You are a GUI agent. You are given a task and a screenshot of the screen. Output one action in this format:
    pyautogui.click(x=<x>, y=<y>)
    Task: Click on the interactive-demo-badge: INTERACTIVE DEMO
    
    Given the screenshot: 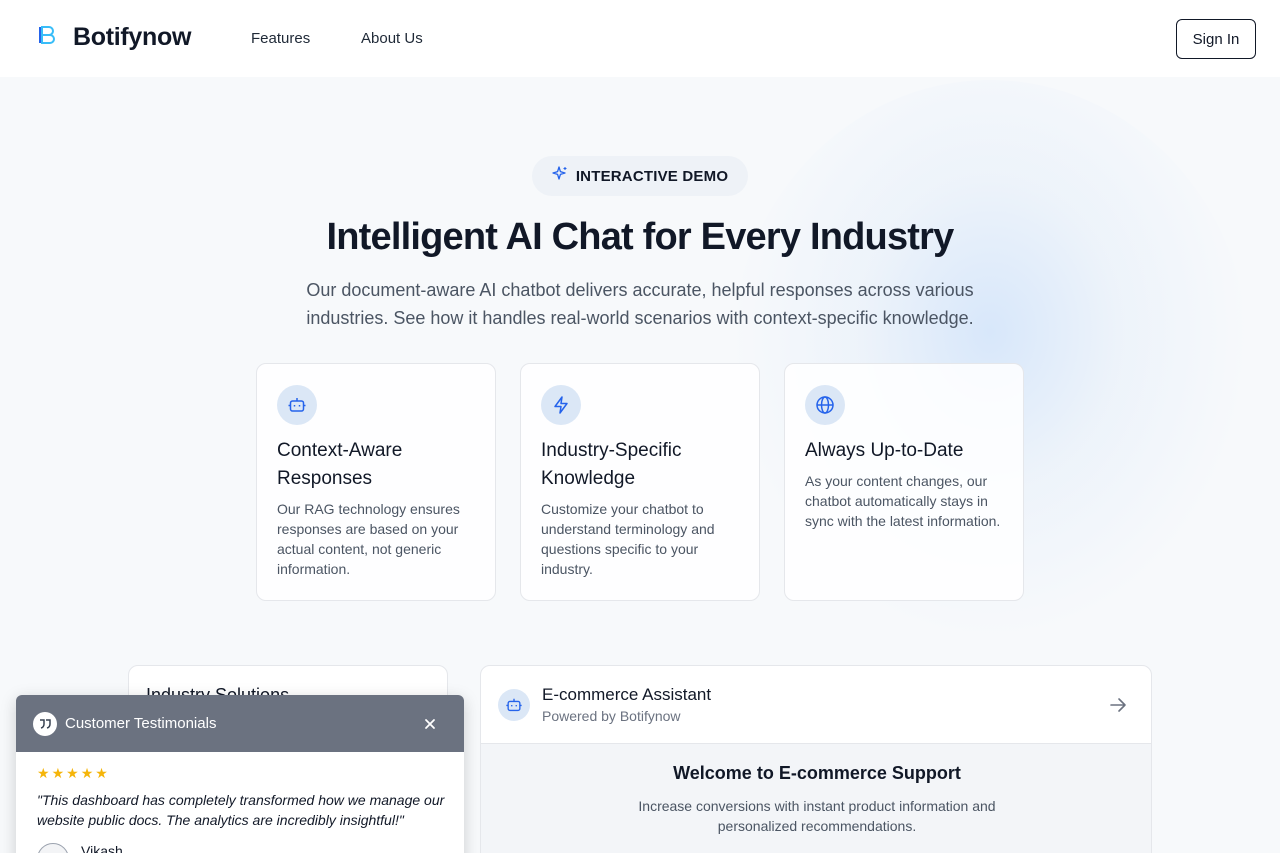 What is the action you would take?
    pyautogui.click(x=640, y=176)
    